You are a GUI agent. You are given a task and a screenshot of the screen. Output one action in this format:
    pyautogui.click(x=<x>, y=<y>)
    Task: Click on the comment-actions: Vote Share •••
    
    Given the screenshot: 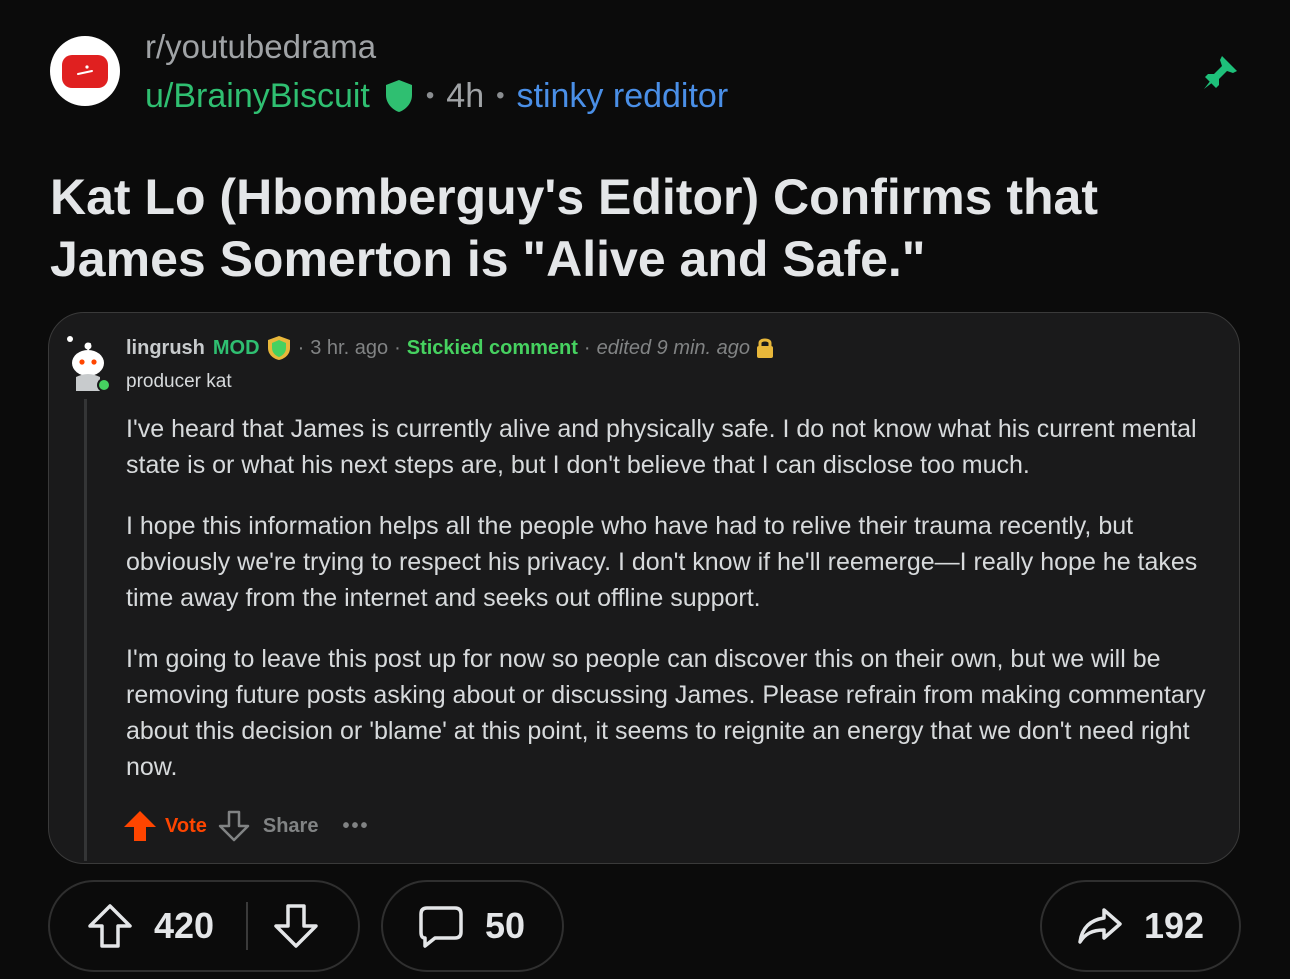 What is the action you would take?
    pyautogui.click(x=246, y=826)
    